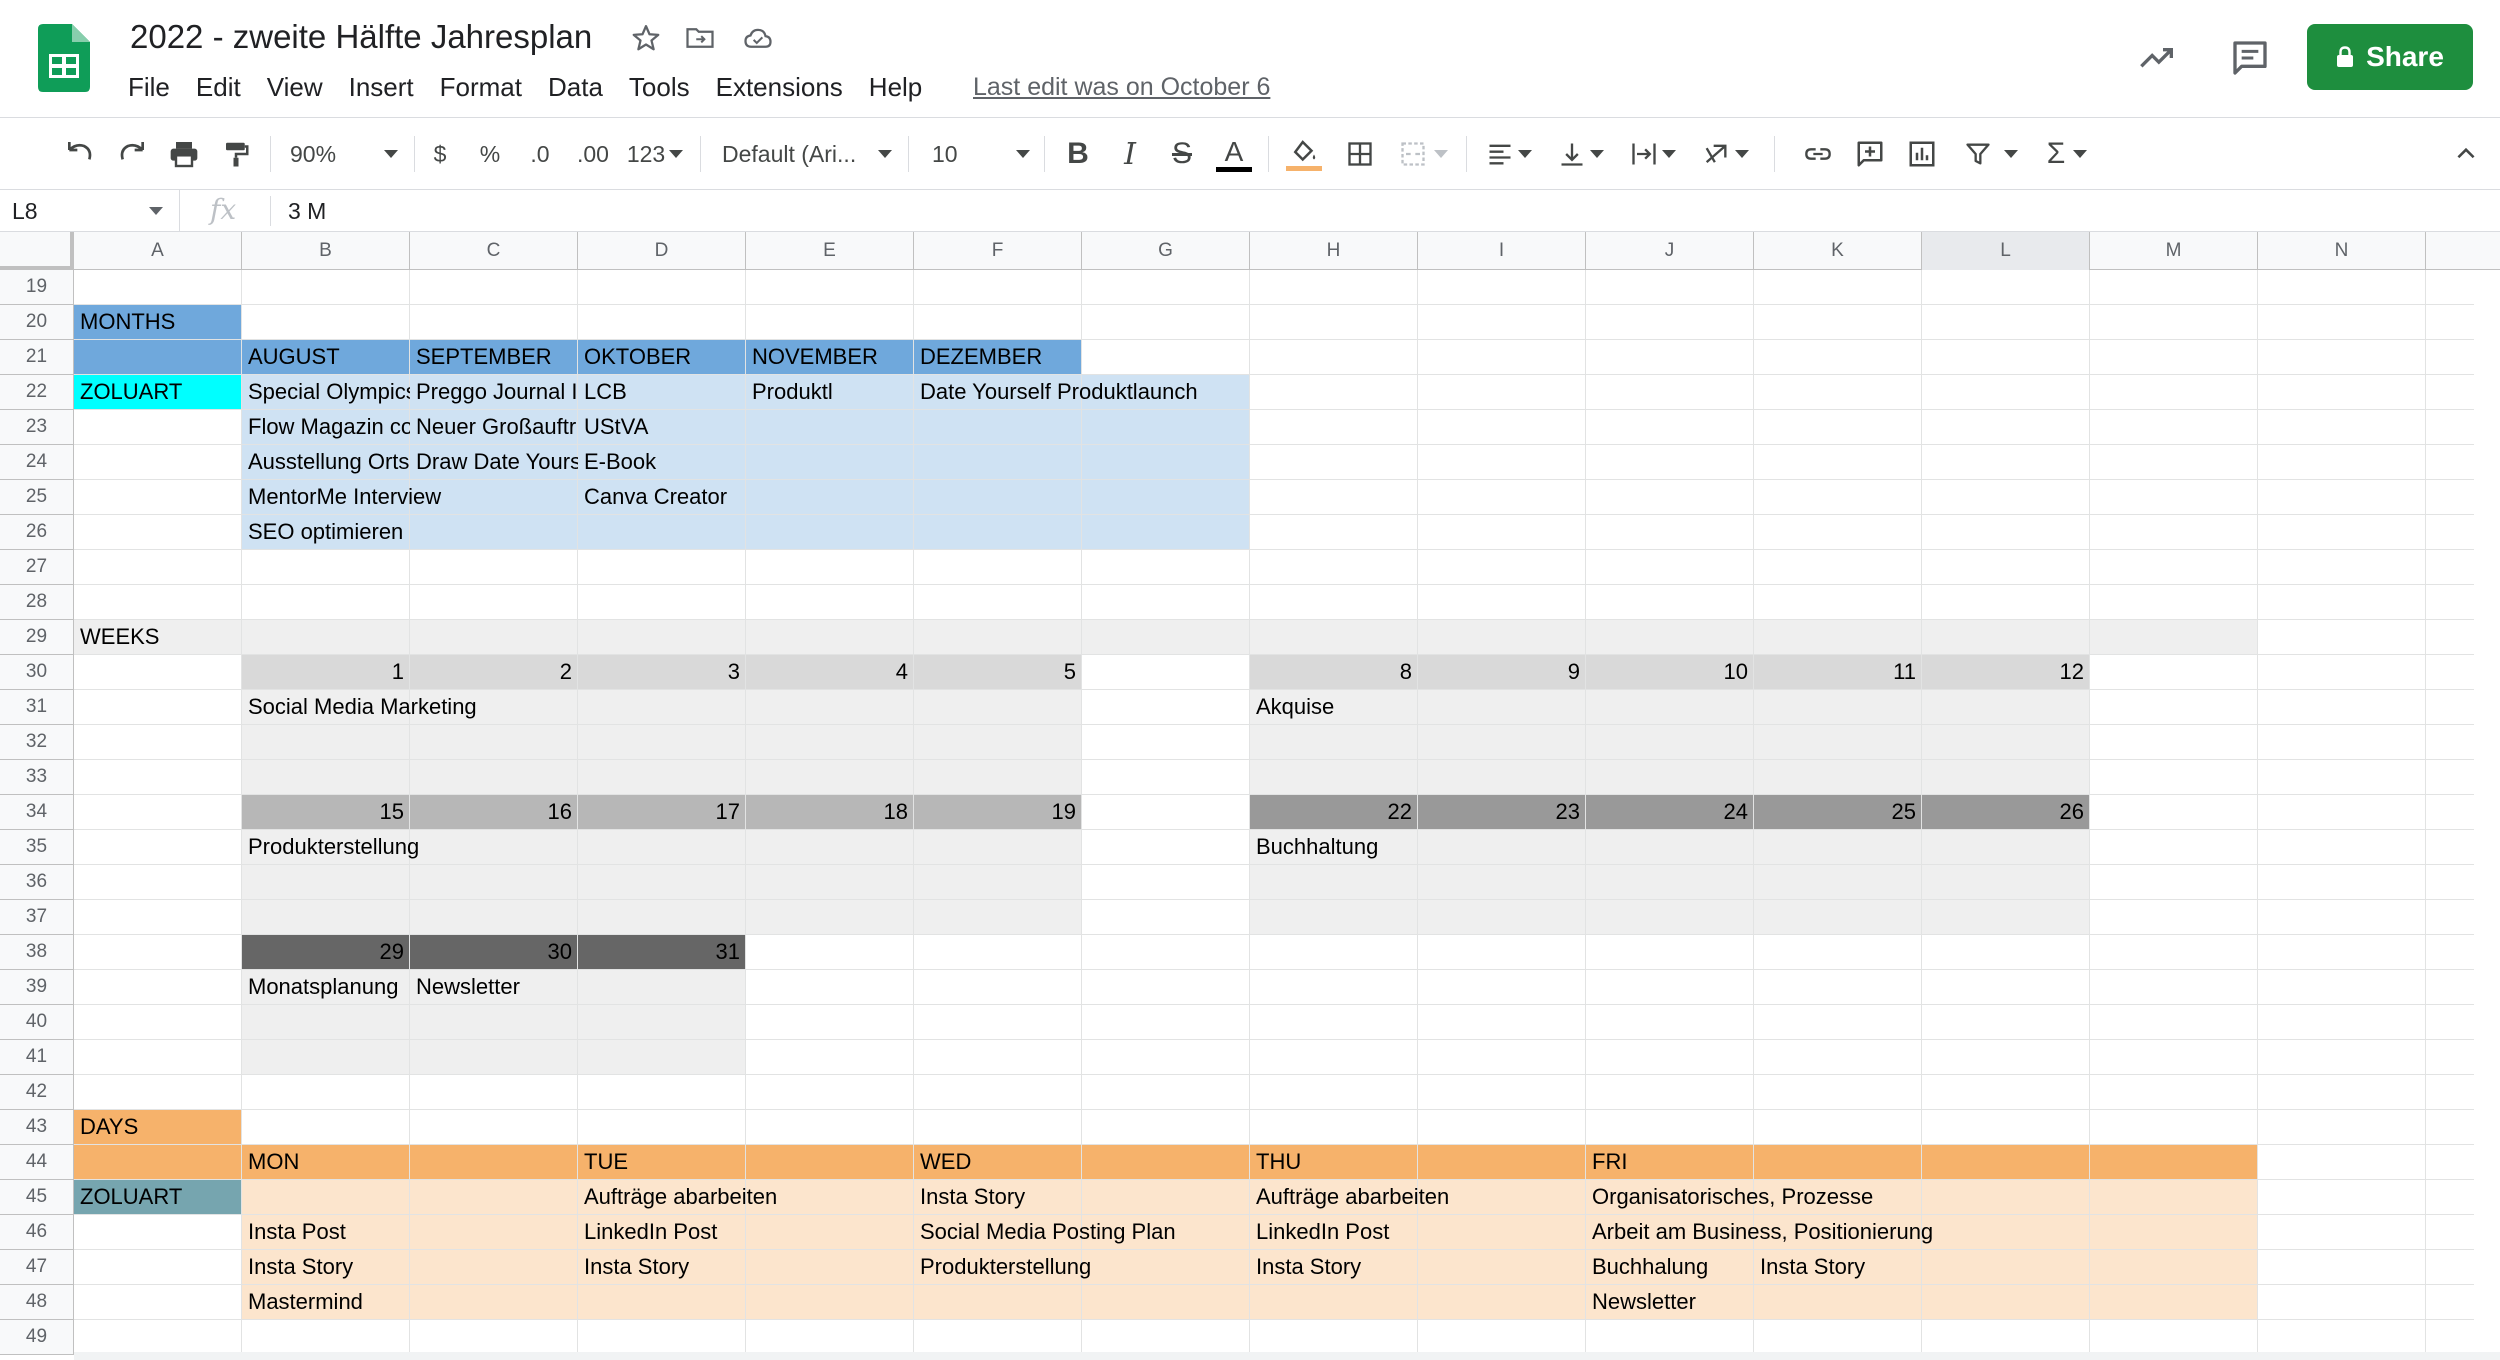 Image resolution: width=2500 pixels, height=1360 pixels. I want to click on paint-format-icon, so click(236, 154).